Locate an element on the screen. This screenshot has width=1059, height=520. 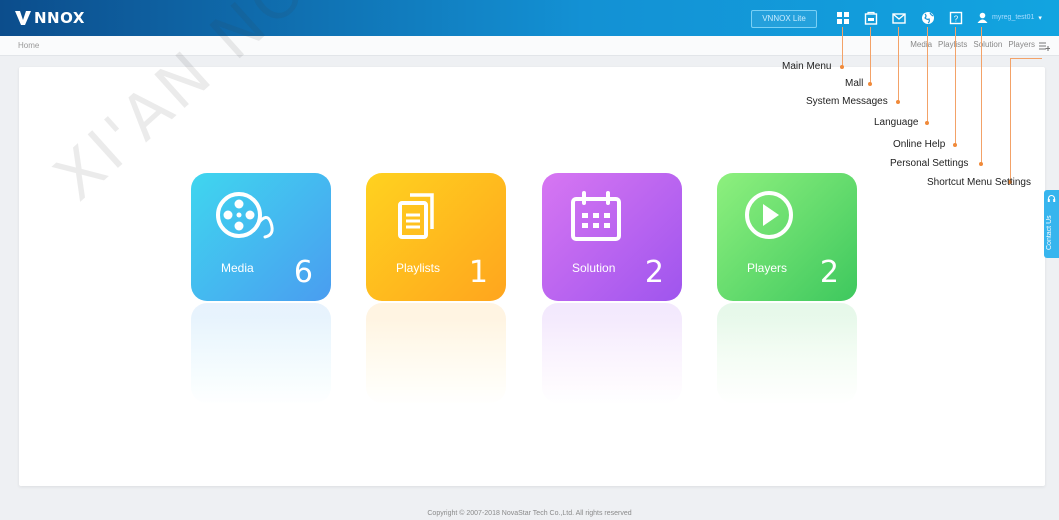
quick-link-media: Media is located at coordinates (921, 44).